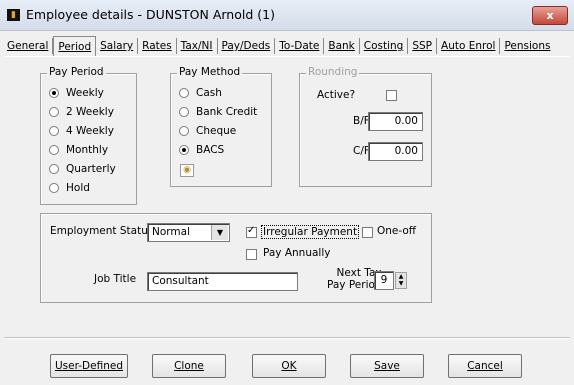 Image resolution: width=574 pixels, height=385 pixels. Describe the element at coordinates (102, 231) in the screenshot. I see `employment-status-label: Employment Status` at that location.